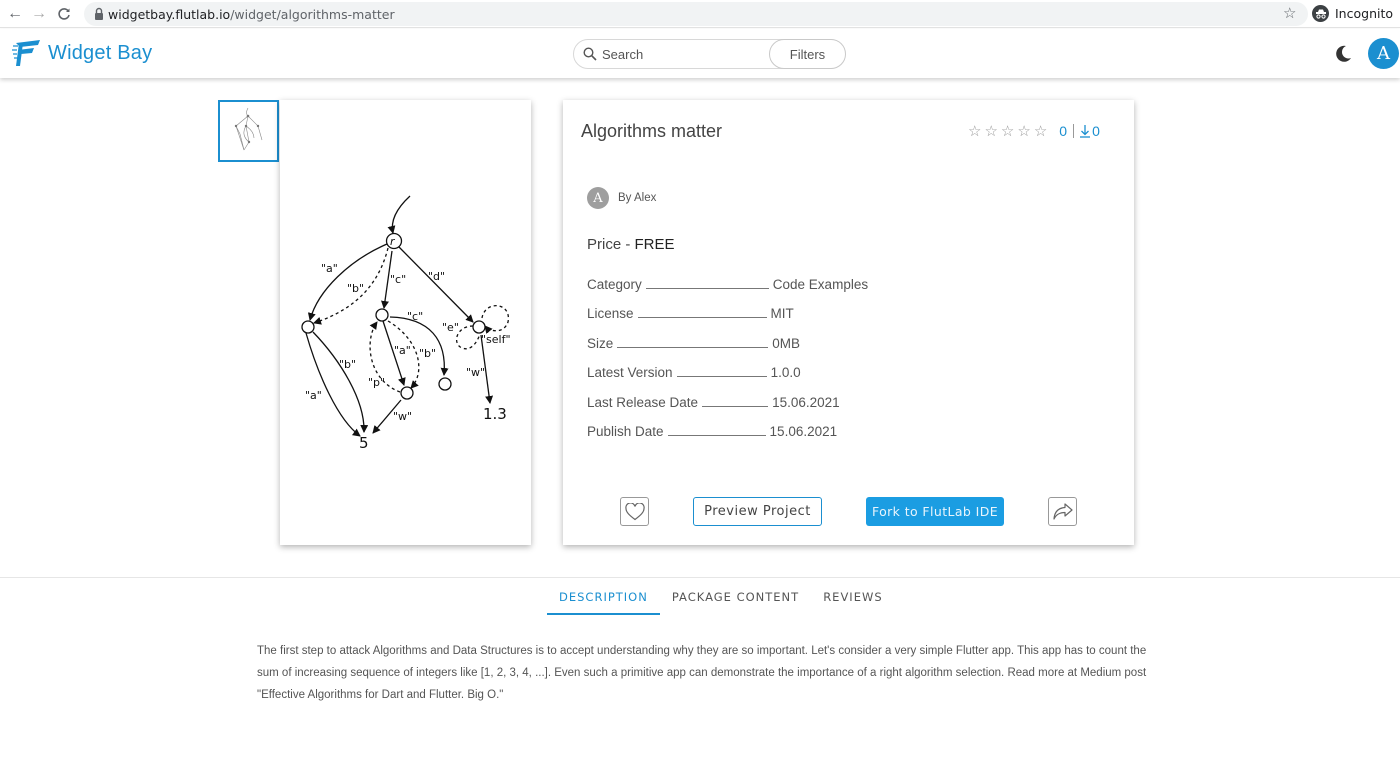  What do you see at coordinates (475, 372) in the screenshot?
I see `edge-label-w2: "w"` at bounding box center [475, 372].